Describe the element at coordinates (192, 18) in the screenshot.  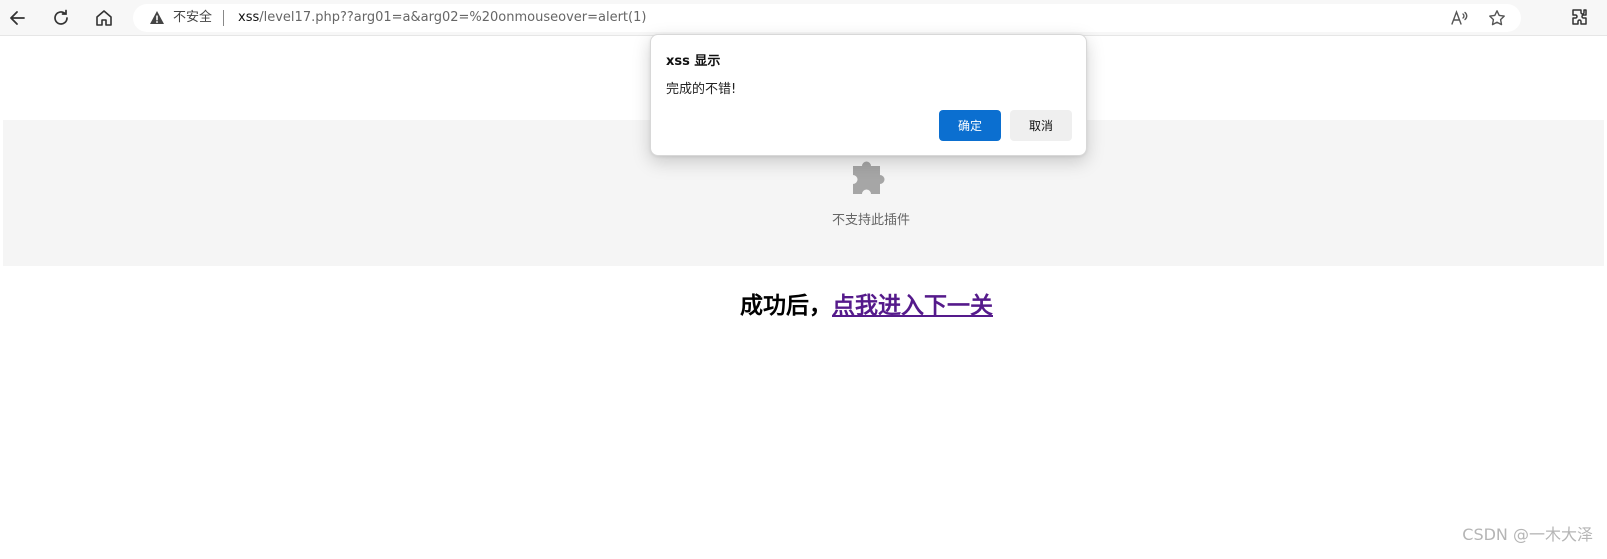
I see `security-status-label: 不安全` at that location.